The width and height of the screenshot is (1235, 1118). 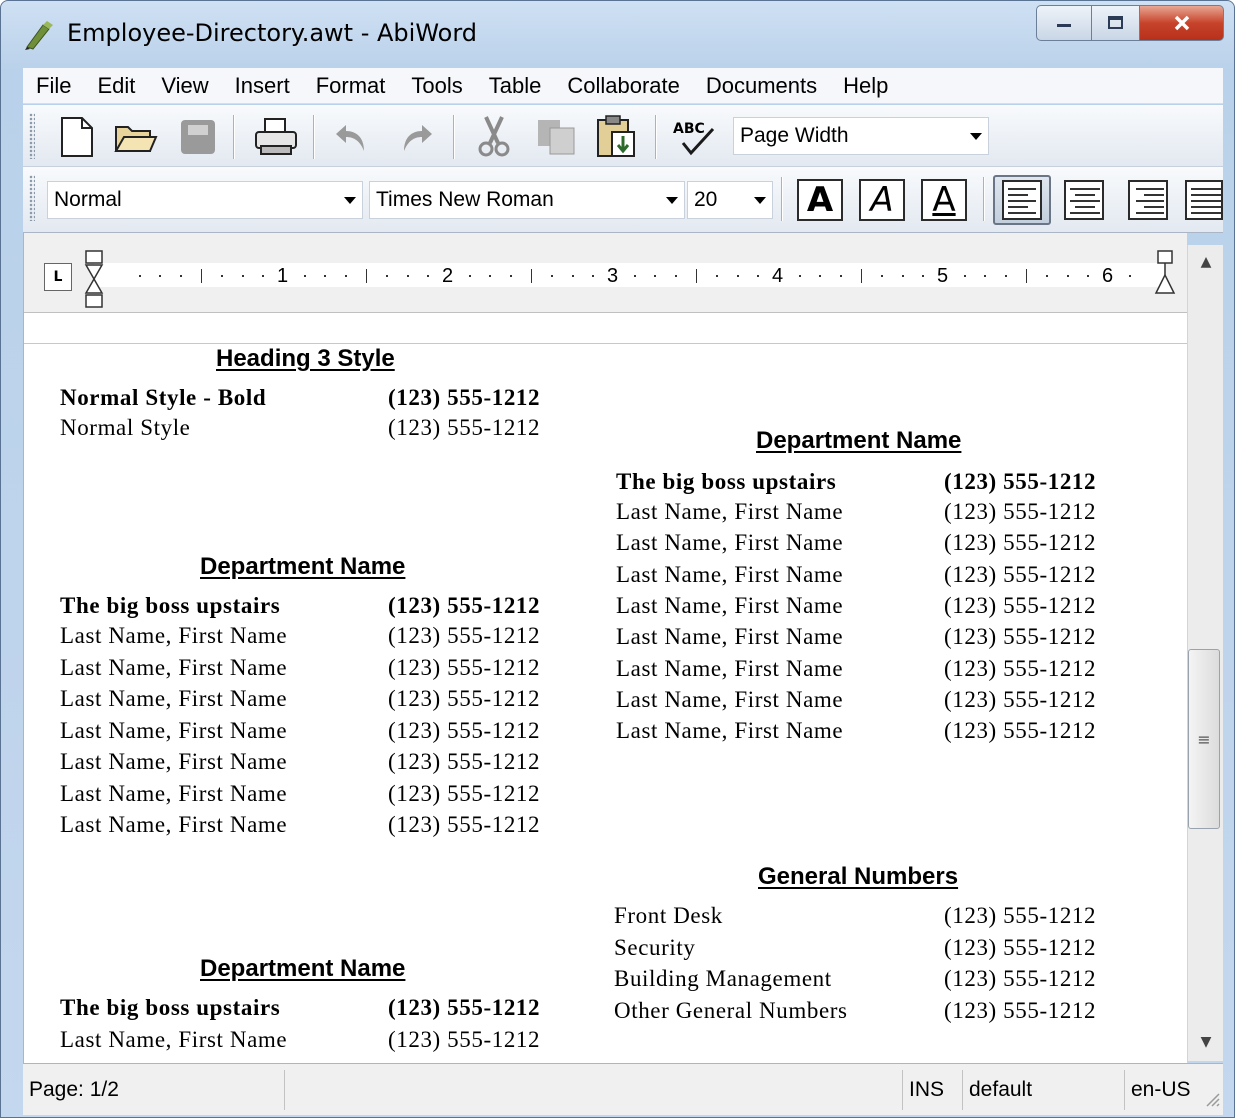 What do you see at coordinates (351, 86) in the screenshot?
I see `menu-format: Format` at bounding box center [351, 86].